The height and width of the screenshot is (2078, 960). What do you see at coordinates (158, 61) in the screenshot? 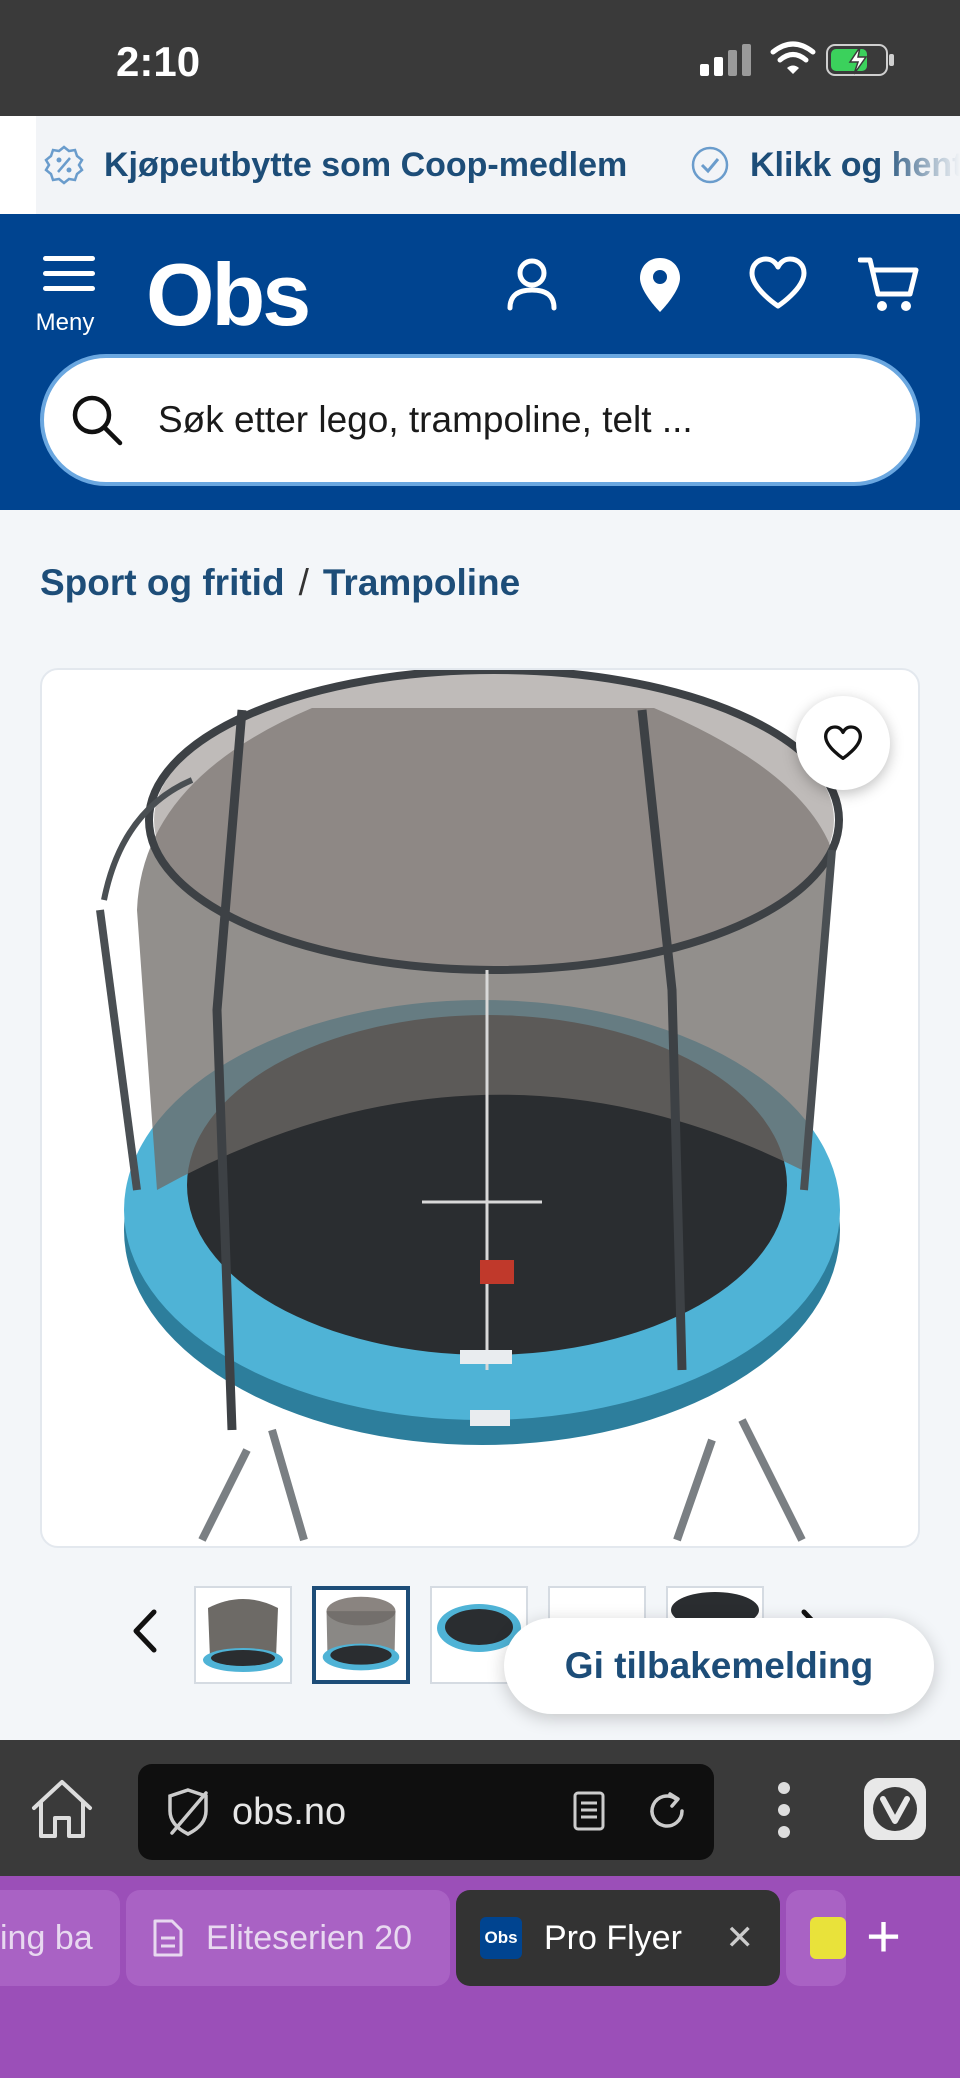
I see `status-time: 2:10` at bounding box center [158, 61].